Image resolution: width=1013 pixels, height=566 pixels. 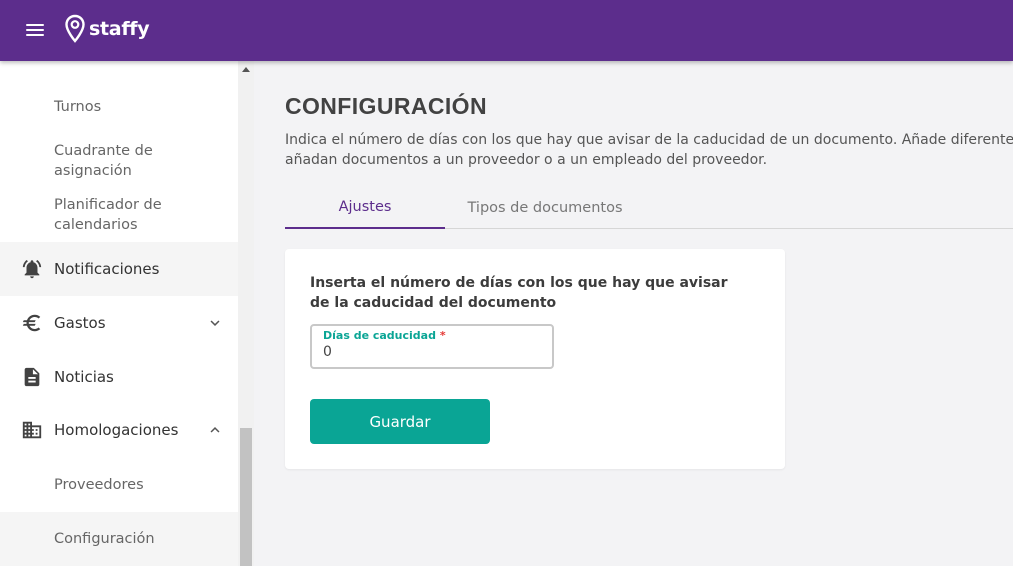 What do you see at coordinates (32, 323) in the screenshot?
I see `euro-icon` at bounding box center [32, 323].